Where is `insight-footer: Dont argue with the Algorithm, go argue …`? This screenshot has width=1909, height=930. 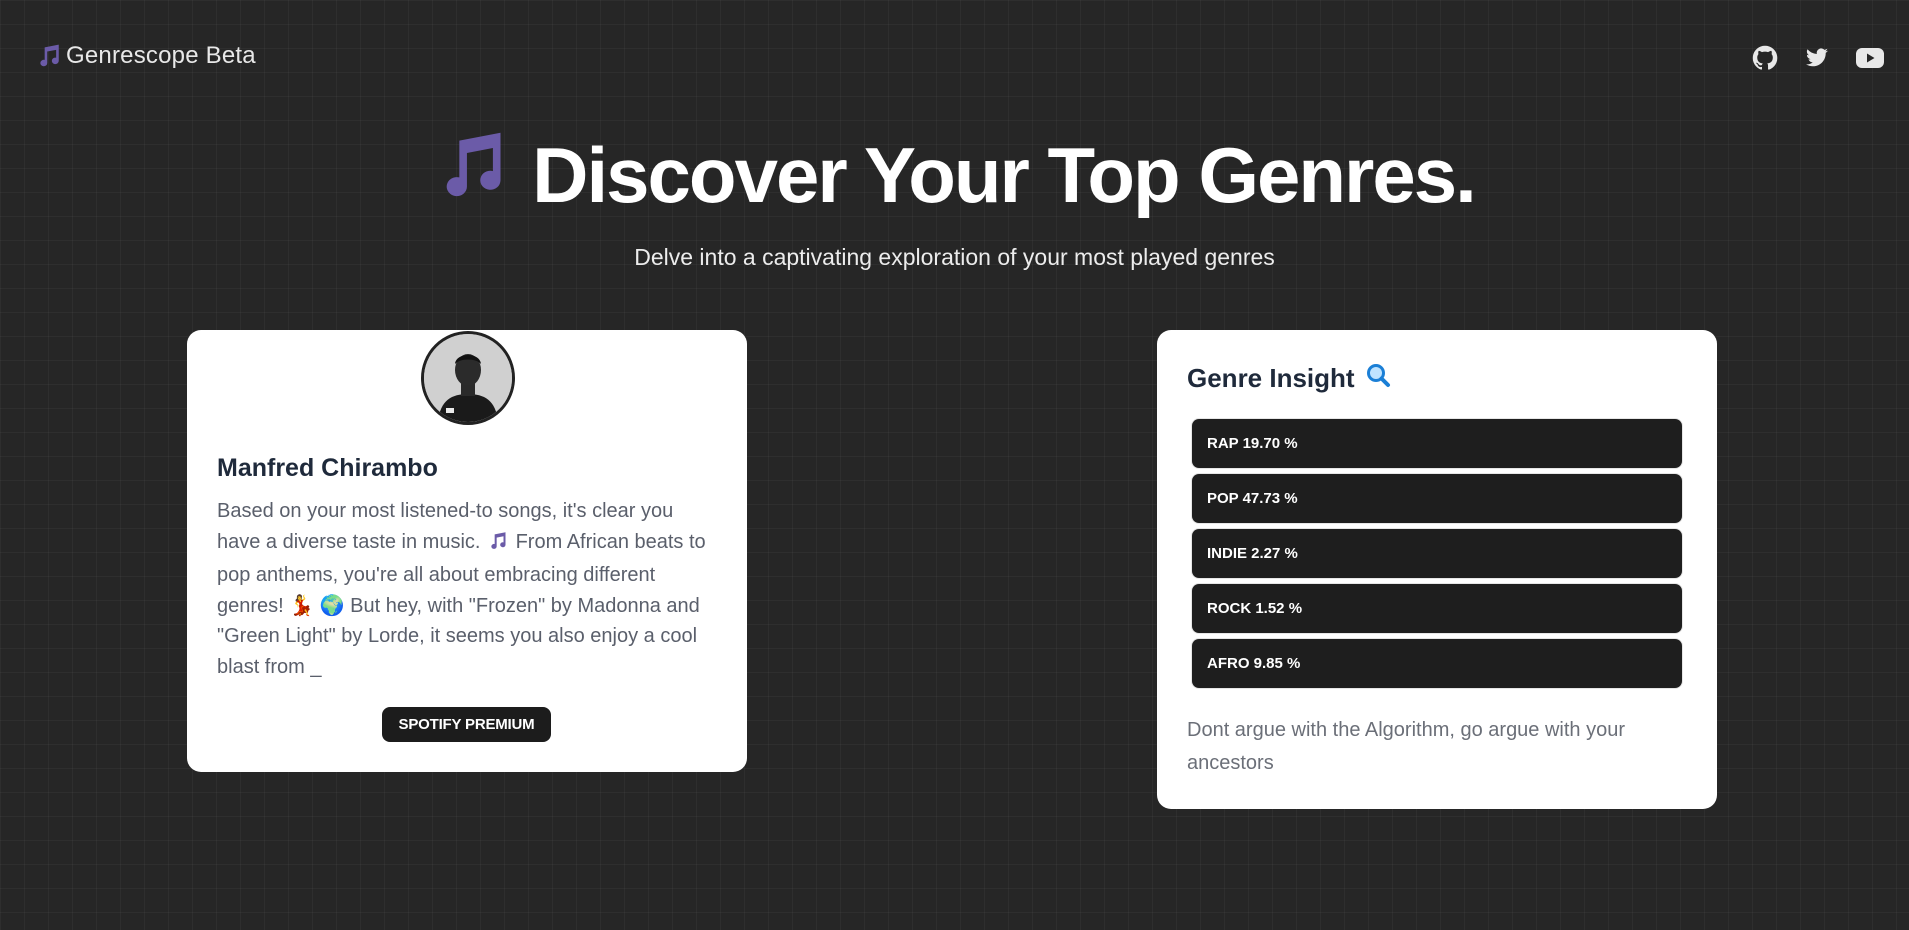 insight-footer: Dont argue with the Algorithm, go argue … is located at coordinates (1406, 746).